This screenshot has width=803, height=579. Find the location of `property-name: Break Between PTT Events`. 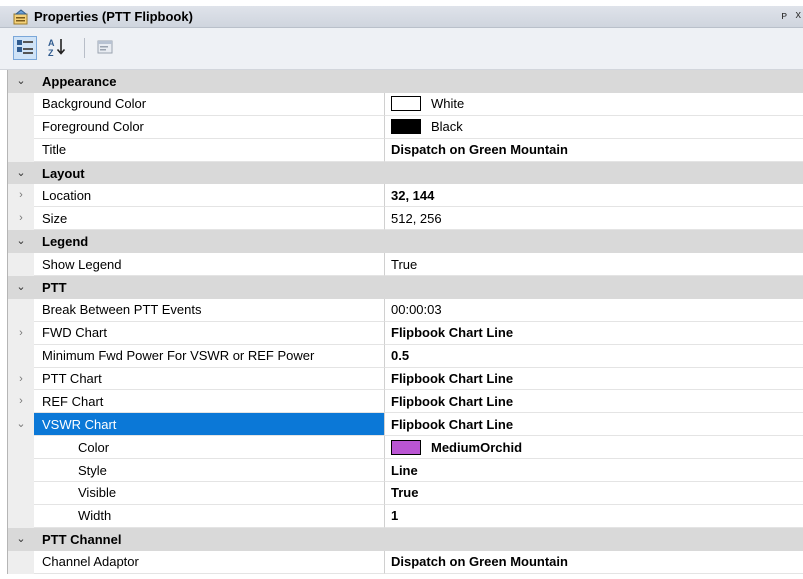

property-name: Break Between PTT Events is located at coordinates (209, 310).